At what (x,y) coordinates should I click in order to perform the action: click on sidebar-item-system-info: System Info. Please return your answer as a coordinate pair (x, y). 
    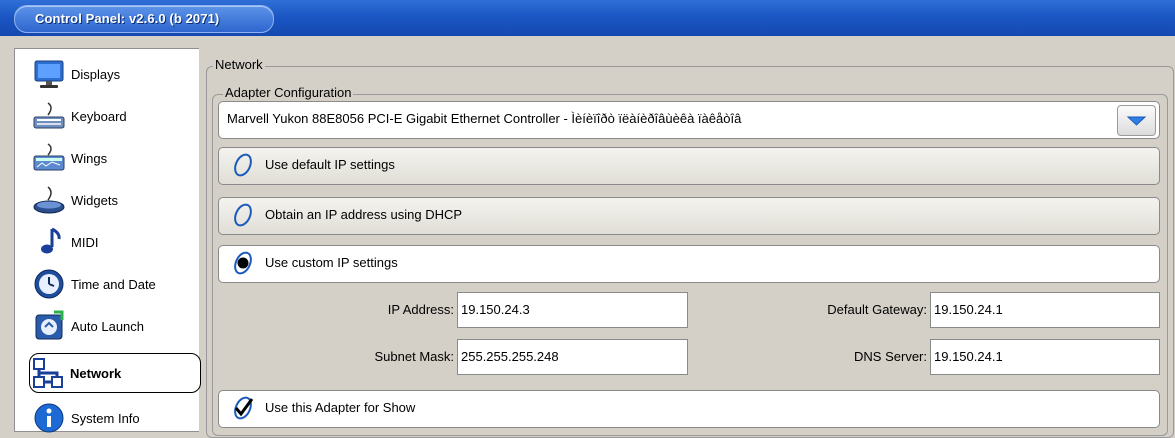
    Looking at the image, I should click on (111, 418).